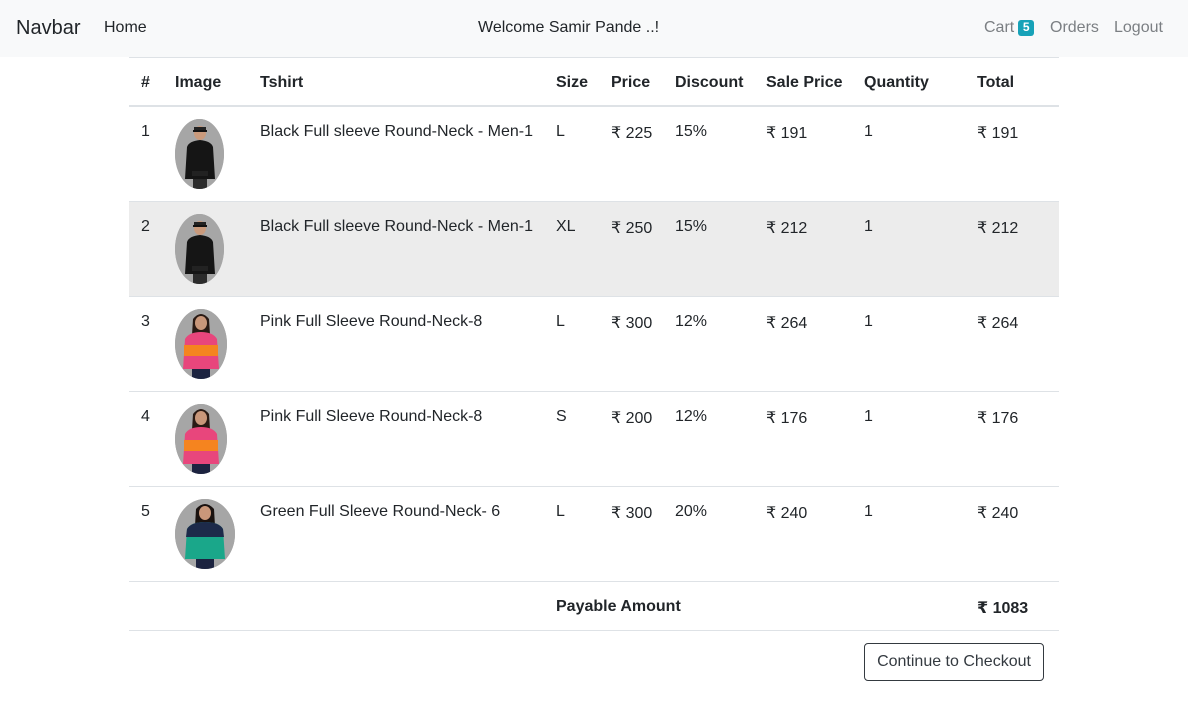  Describe the element at coordinates (380, 511) in the screenshot. I see `product-name: Green Full Sleeve Round-Neck- 6` at that location.